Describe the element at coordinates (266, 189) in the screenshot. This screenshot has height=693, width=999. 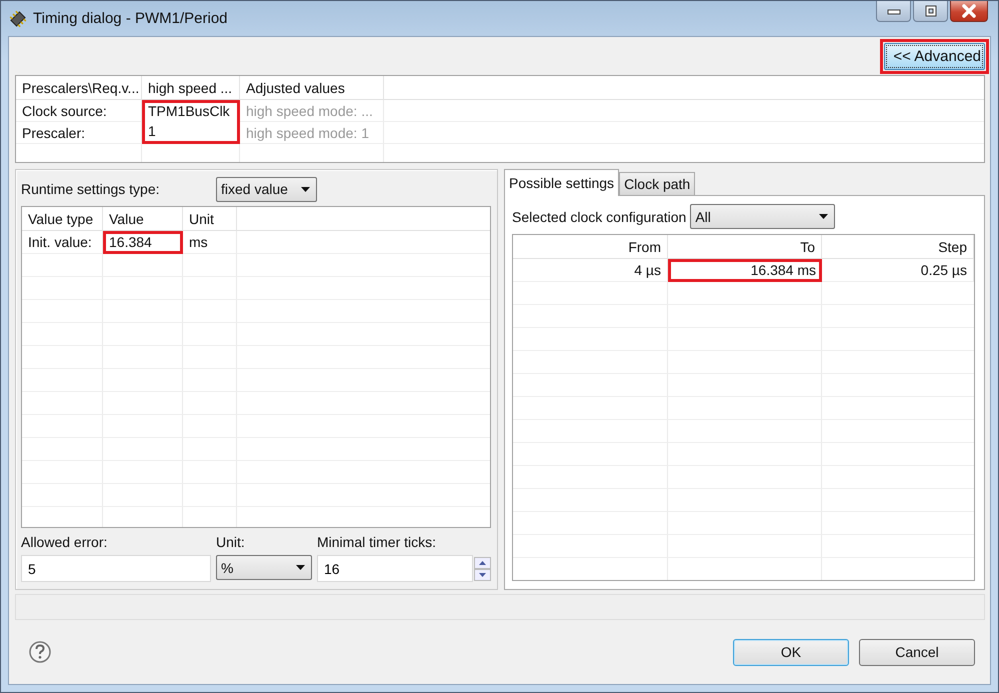
I see `runtime-type-dropdown: fixed value` at that location.